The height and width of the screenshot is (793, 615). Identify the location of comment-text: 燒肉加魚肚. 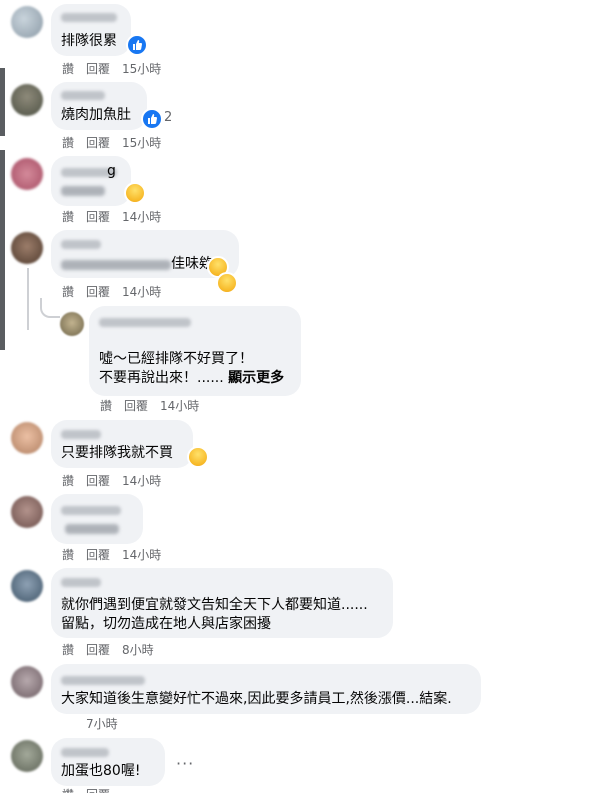
(96, 115).